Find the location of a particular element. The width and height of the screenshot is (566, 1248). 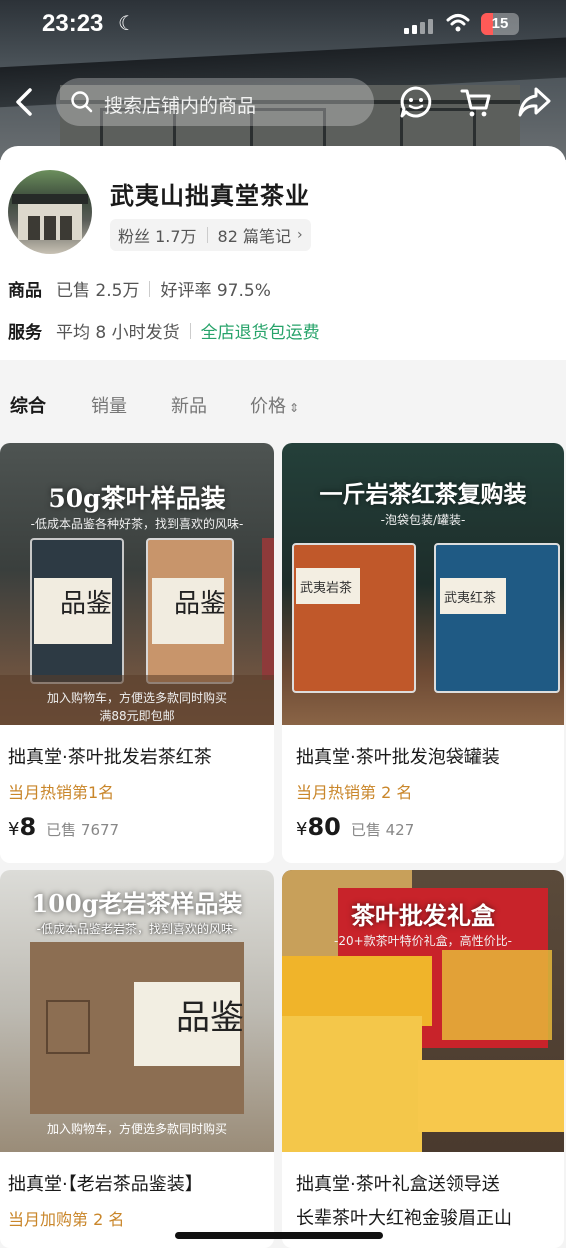

goods-info-row: 商品 已售 2.5万 好评率 97.5% is located at coordinates (139, 288).